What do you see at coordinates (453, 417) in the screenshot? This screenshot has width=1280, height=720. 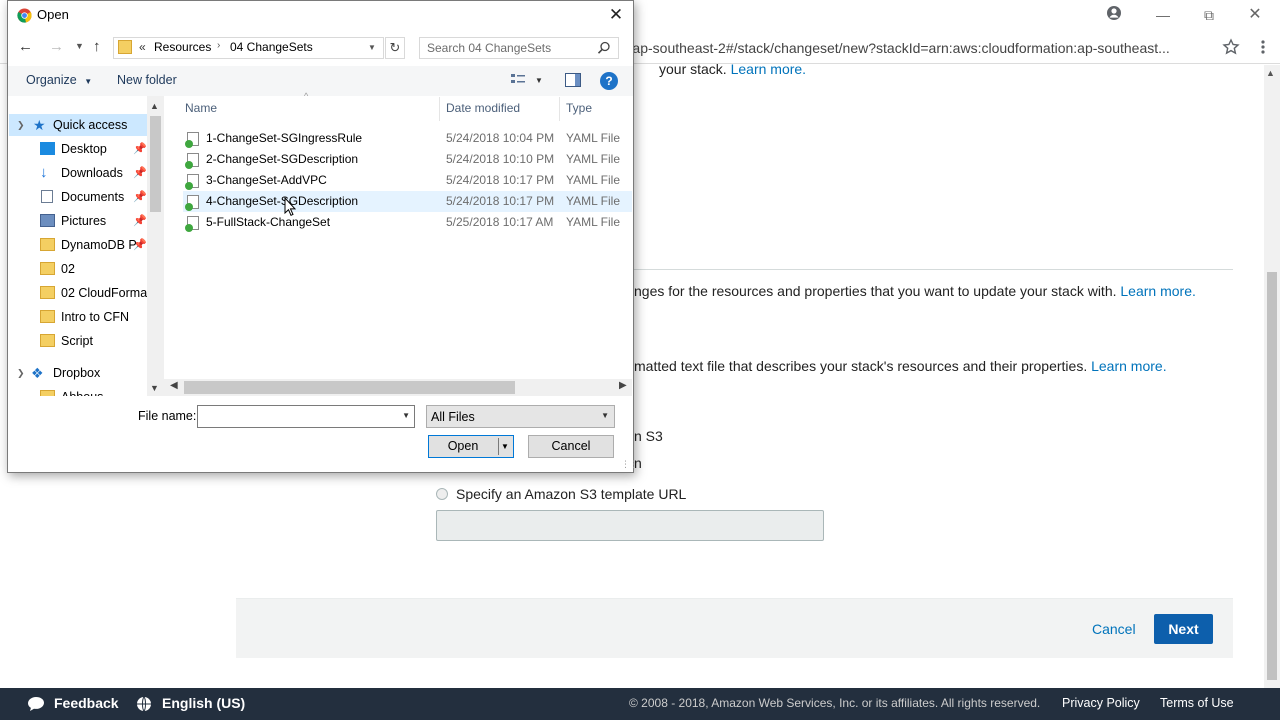 I see `file-type-value: All Files` at bounding box center [453, 417].